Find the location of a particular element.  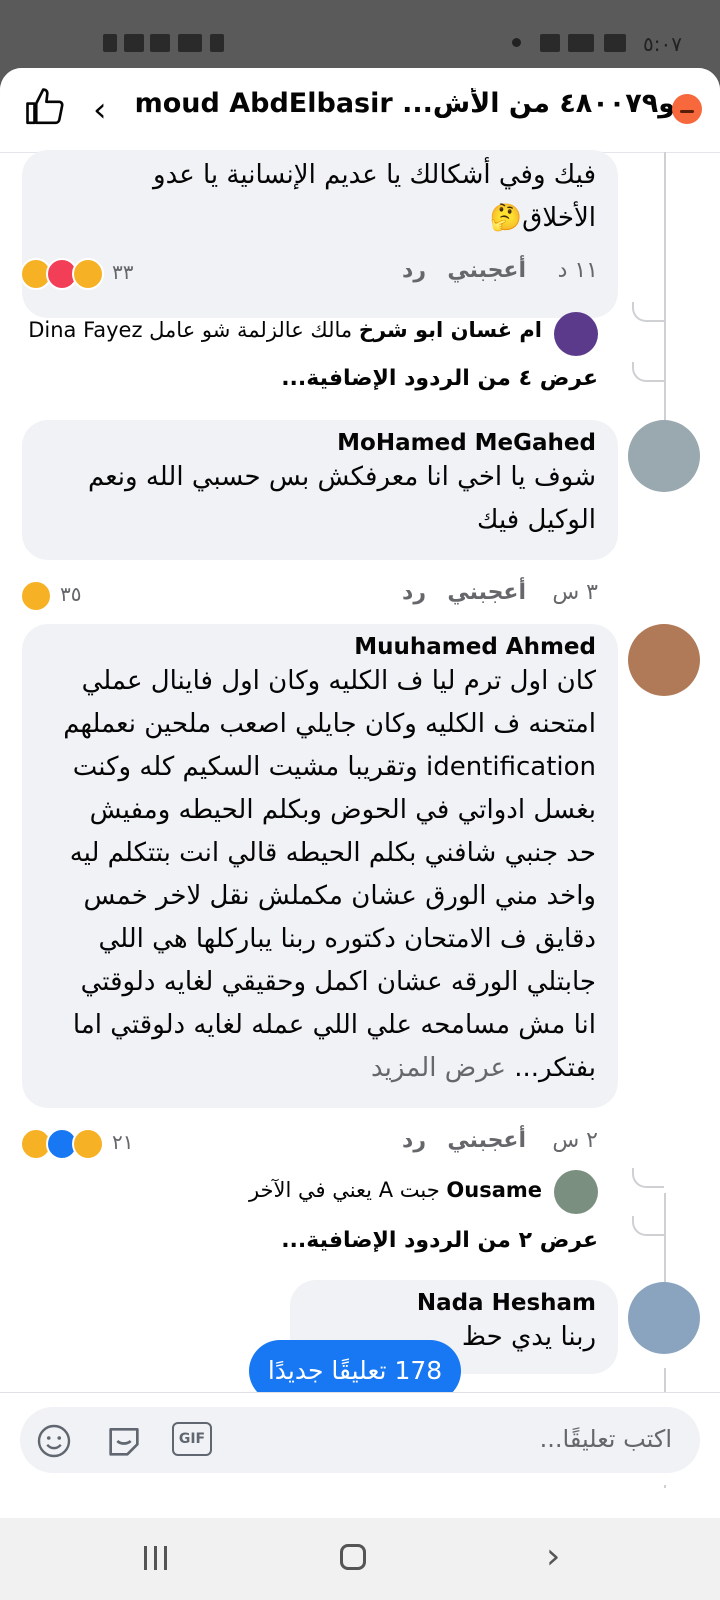

reply-preview: Ousame جبت A يعني في الآخر is located at coordinates (371, 1190).